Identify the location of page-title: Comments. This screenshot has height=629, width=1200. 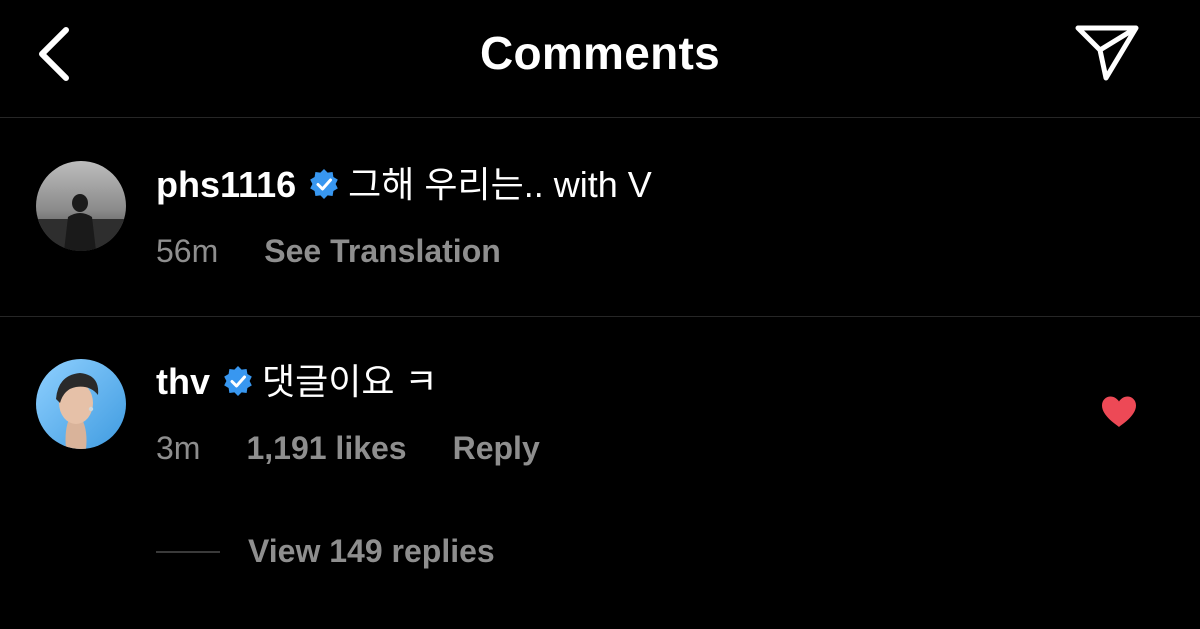
(600, 53).